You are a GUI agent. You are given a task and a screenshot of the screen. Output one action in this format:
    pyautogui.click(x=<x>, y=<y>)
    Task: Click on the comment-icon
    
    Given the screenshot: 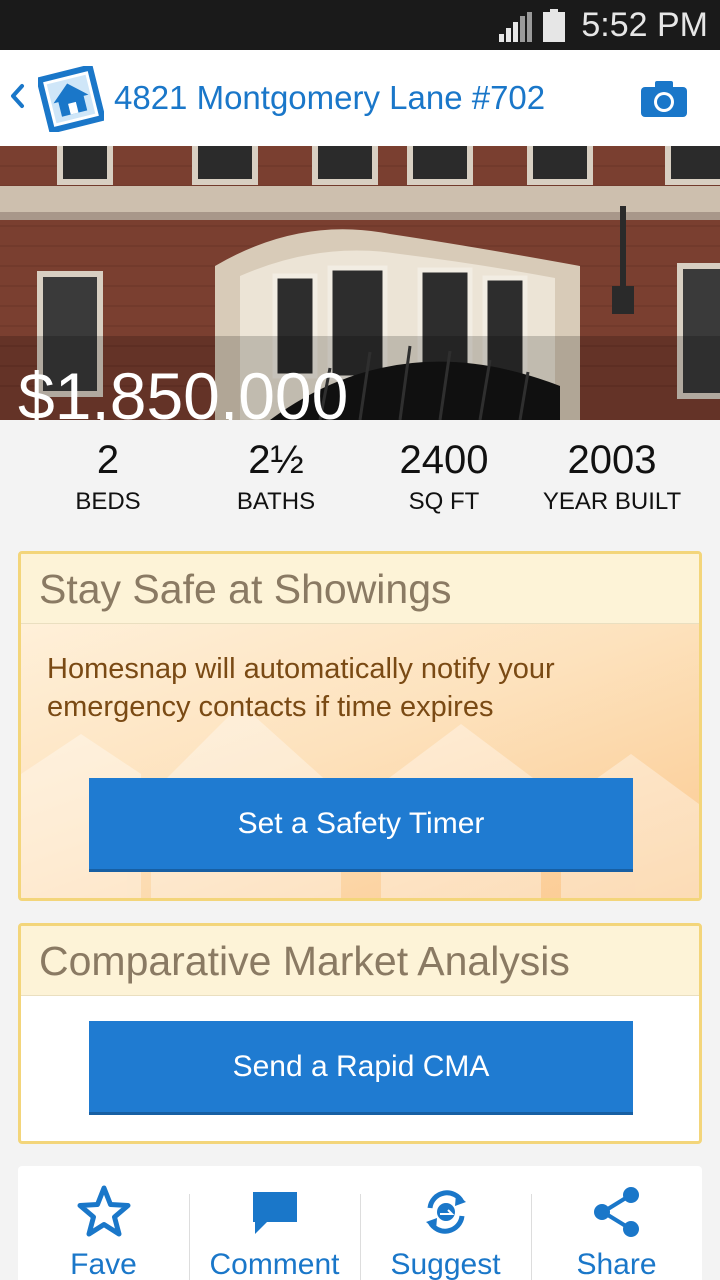 What is the action you would take?
    pyautogui.click(x=275, y=1213)
    